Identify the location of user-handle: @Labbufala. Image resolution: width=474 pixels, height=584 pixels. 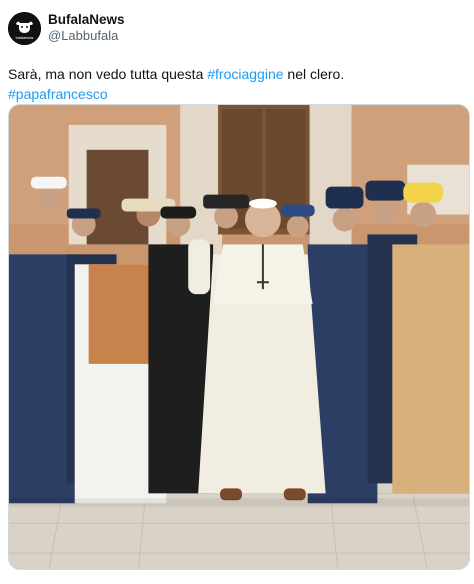
(86, 36).